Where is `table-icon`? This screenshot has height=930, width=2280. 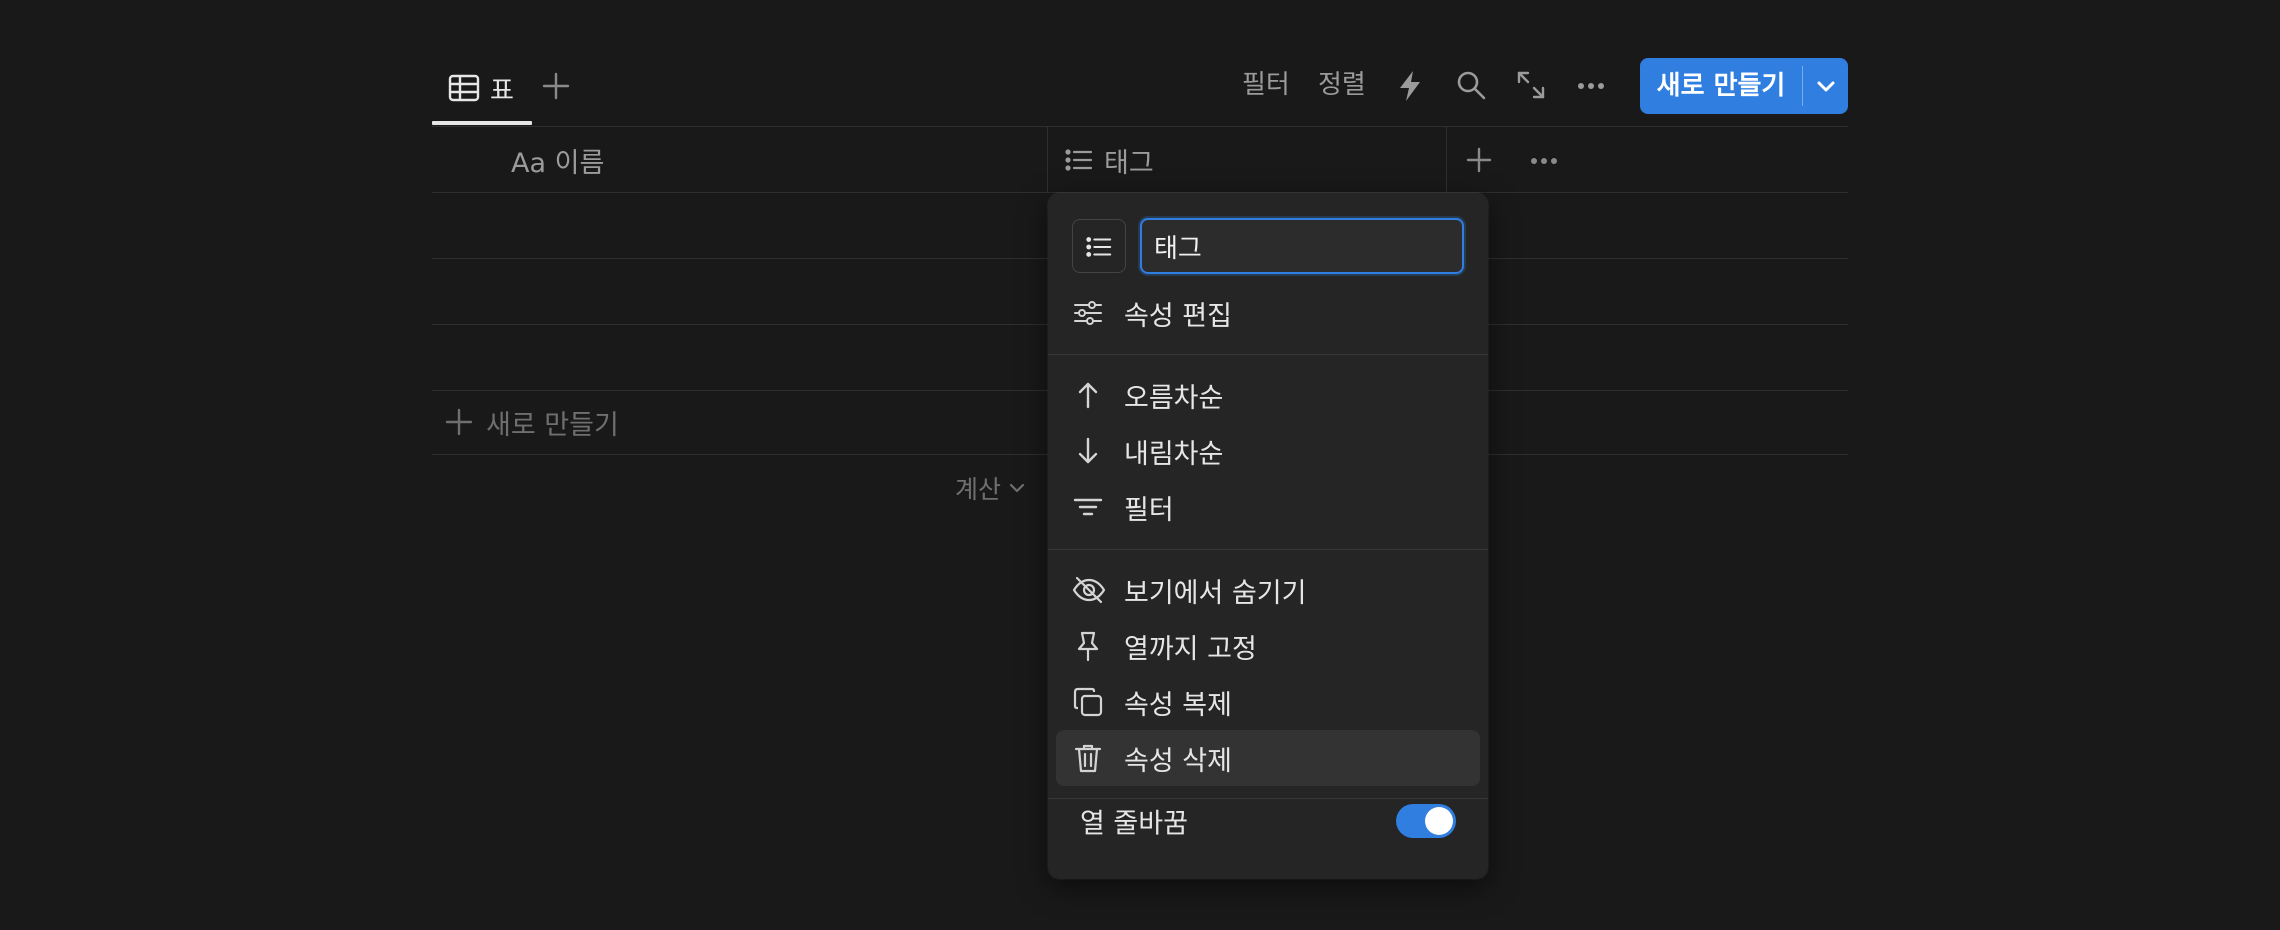 table-icon is located at coordinates (464, 88).